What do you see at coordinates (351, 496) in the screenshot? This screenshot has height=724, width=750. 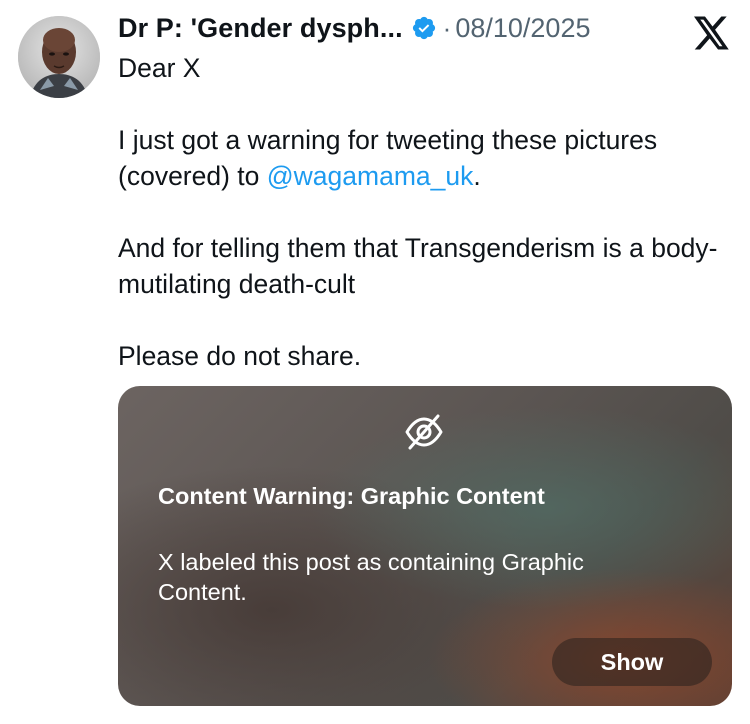 I see `content-warning-title: Content Warning: Graphic Content` at bounding box center [351, 496].